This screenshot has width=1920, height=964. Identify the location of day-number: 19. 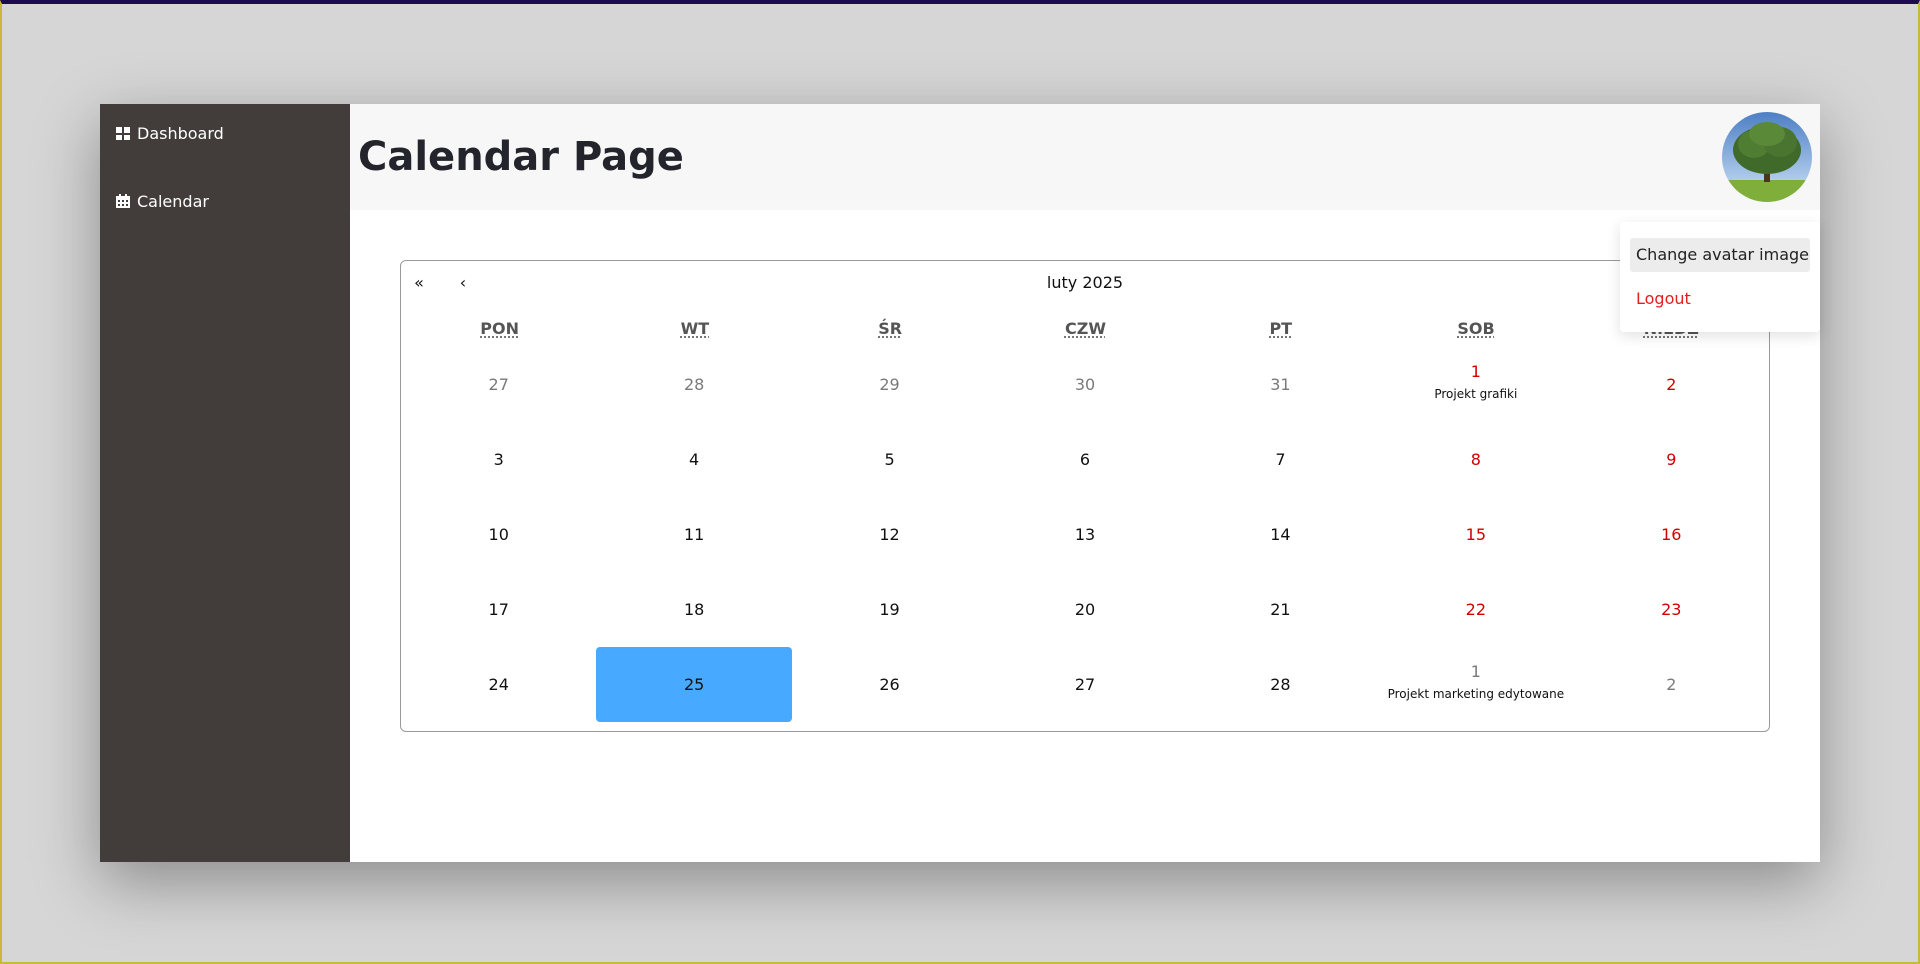
(889, 609).